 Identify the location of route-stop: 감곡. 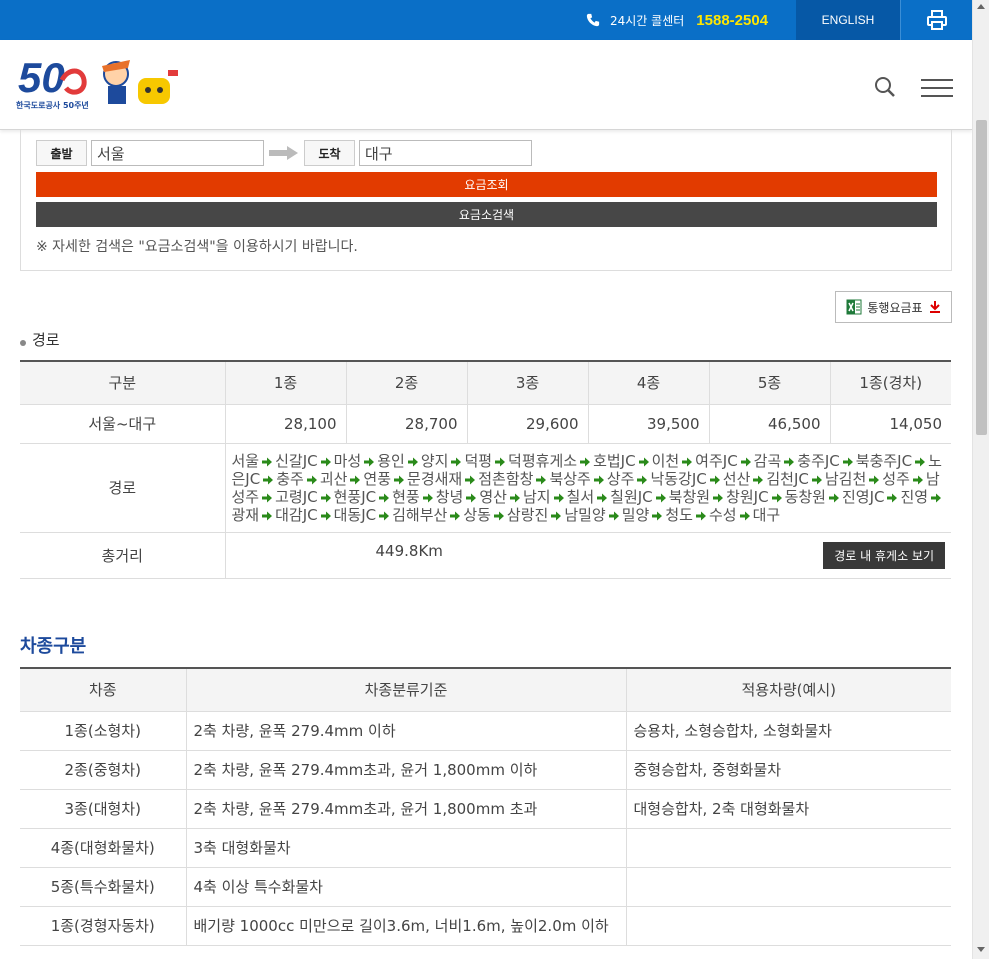
(767, 460).